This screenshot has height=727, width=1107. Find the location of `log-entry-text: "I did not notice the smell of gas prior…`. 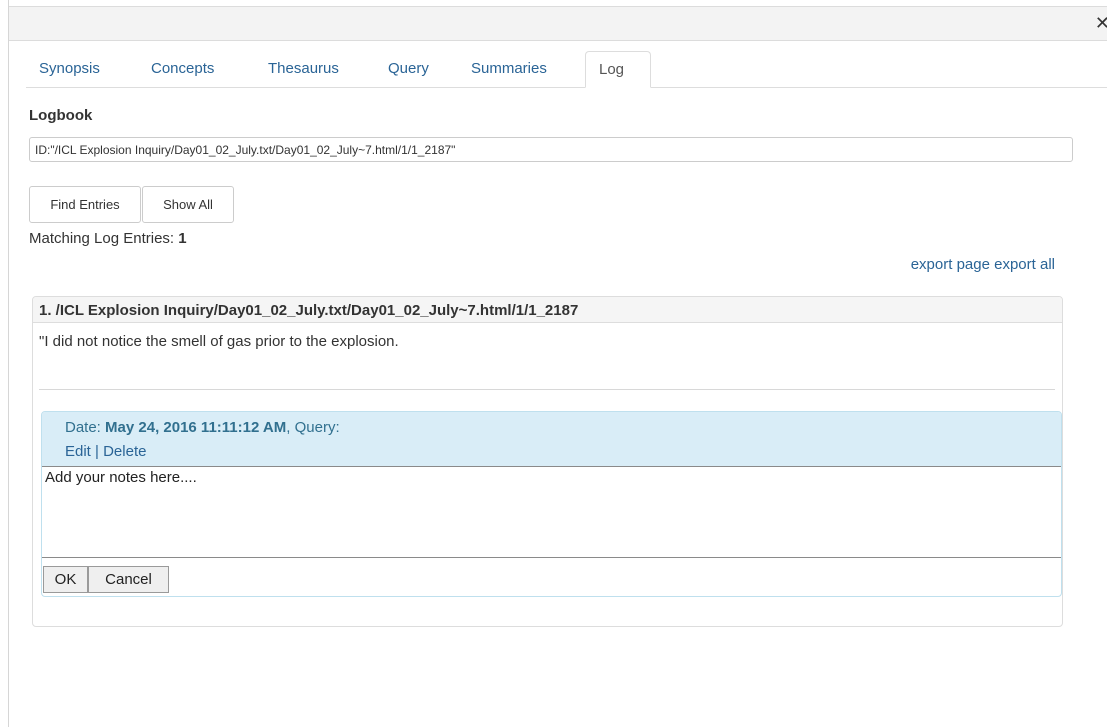

log-entry-text: "I did not notice the smell of gas prior… is located at coordinates (219, 341).